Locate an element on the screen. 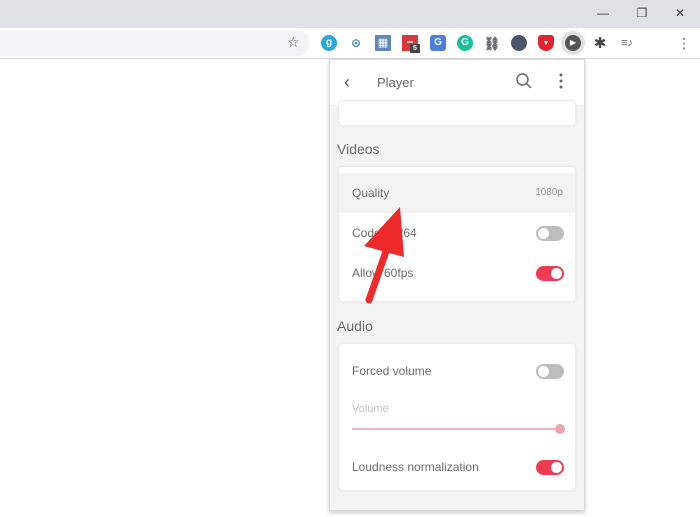 This screenshot has height=517, width=700. codec-label: Codec h264 is located at coordinates (384, 233).